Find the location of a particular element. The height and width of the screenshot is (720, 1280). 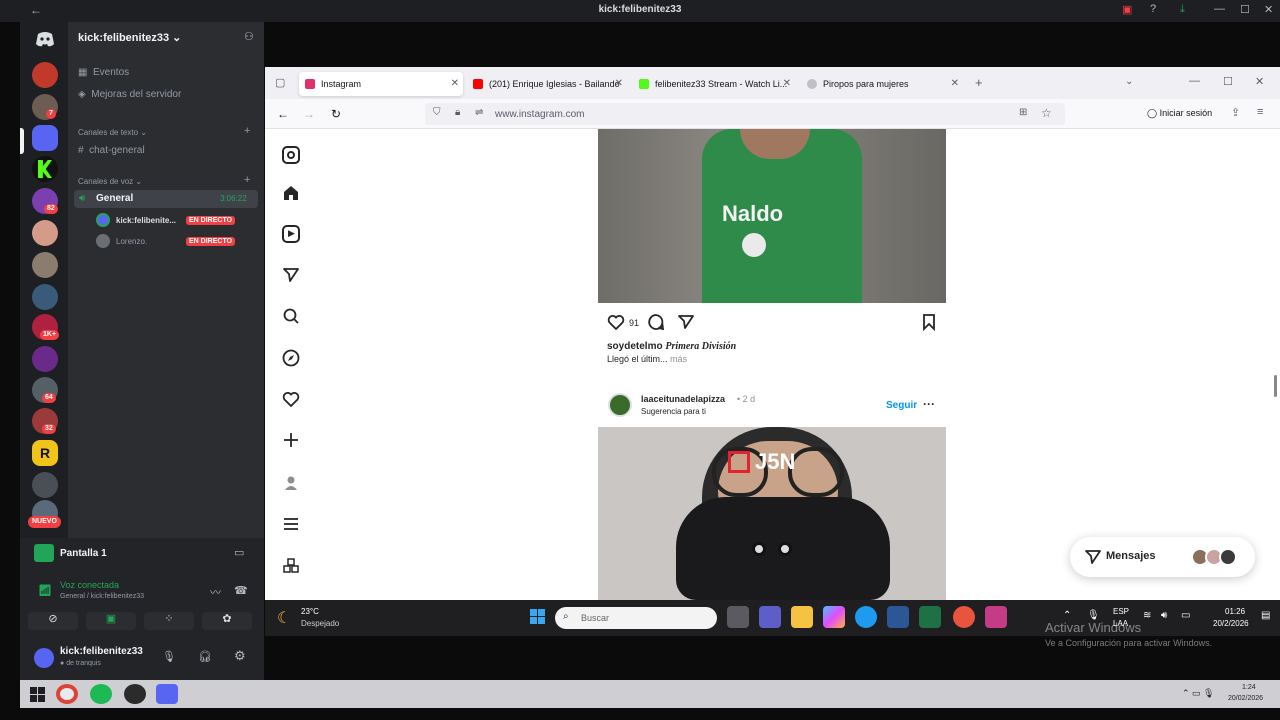

url-text: www.instagram.com is located at coordinates (539, 114).